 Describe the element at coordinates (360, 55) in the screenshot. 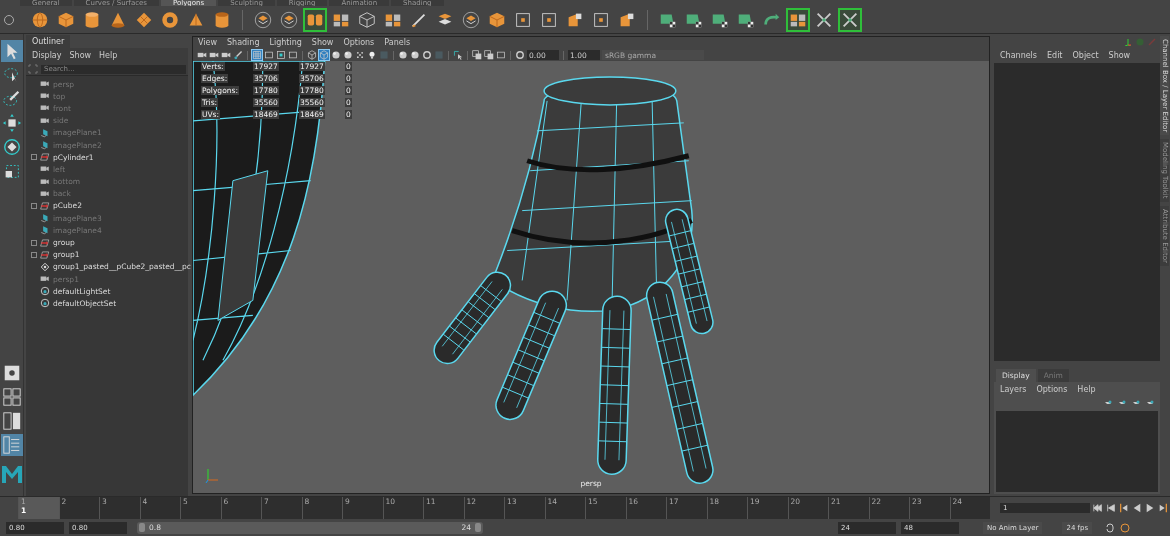

I see `dots-icon` at that location.